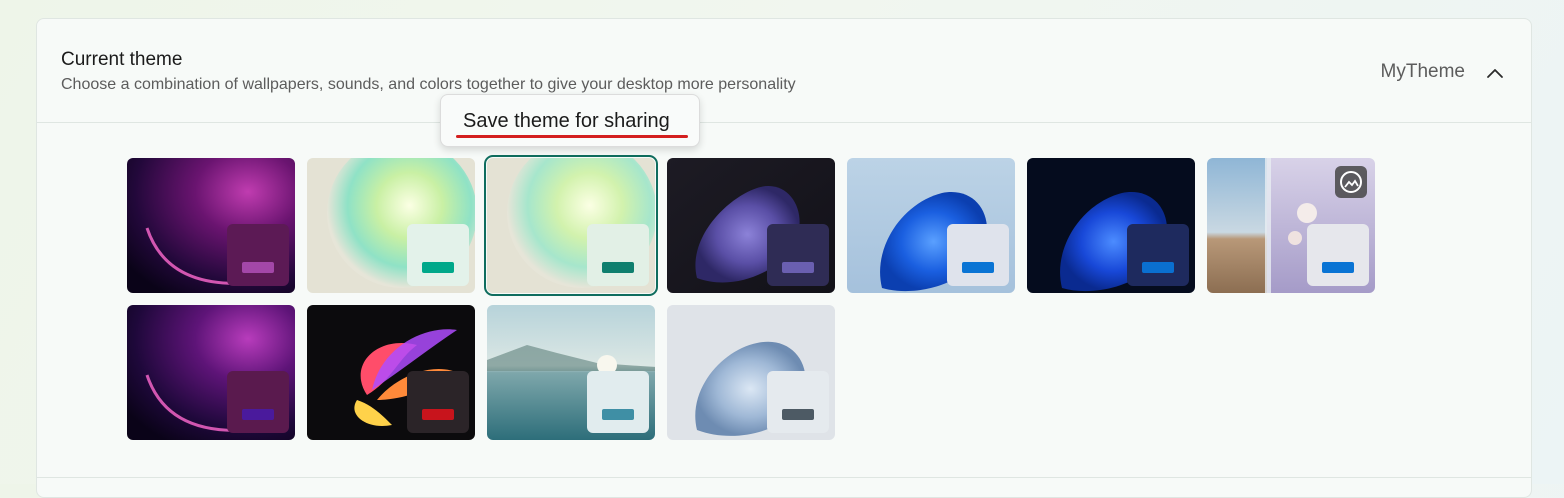 This screenshot has width=1564, height=498. What do you see at coordinates (931, 225) in the screenshot?
I see `theme-tile-bloom-blue-light` at bounding box center [931, 225].